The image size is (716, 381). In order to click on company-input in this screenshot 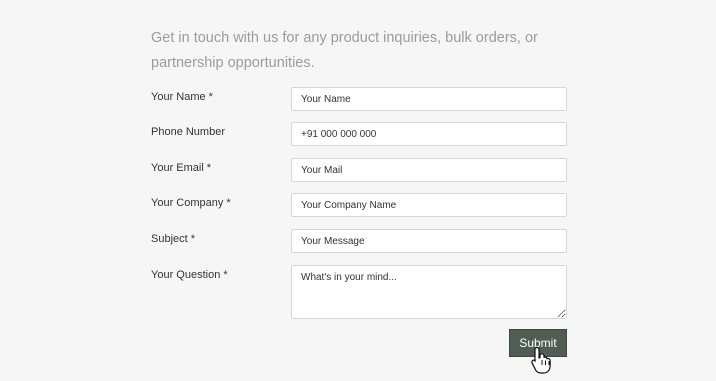, I will do `click(429, 205)`.